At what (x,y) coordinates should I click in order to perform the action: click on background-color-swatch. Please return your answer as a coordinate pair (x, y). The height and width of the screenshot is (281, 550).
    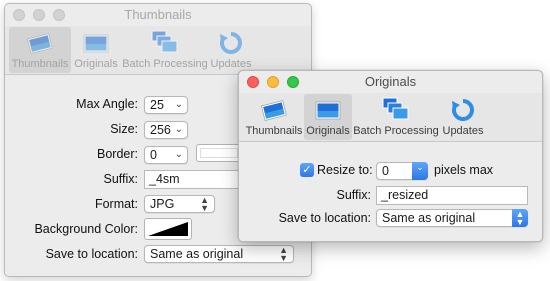
    Looking at the image, I should click on (168, 229).